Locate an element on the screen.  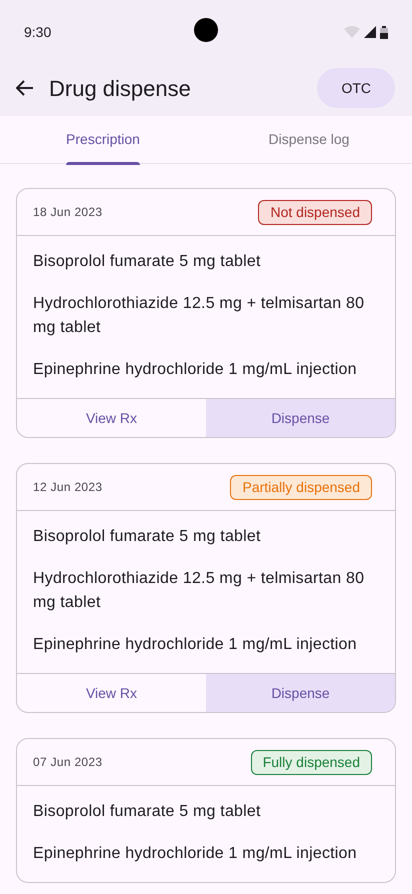
back-arrow-icon is located at coordinates (25, 88).